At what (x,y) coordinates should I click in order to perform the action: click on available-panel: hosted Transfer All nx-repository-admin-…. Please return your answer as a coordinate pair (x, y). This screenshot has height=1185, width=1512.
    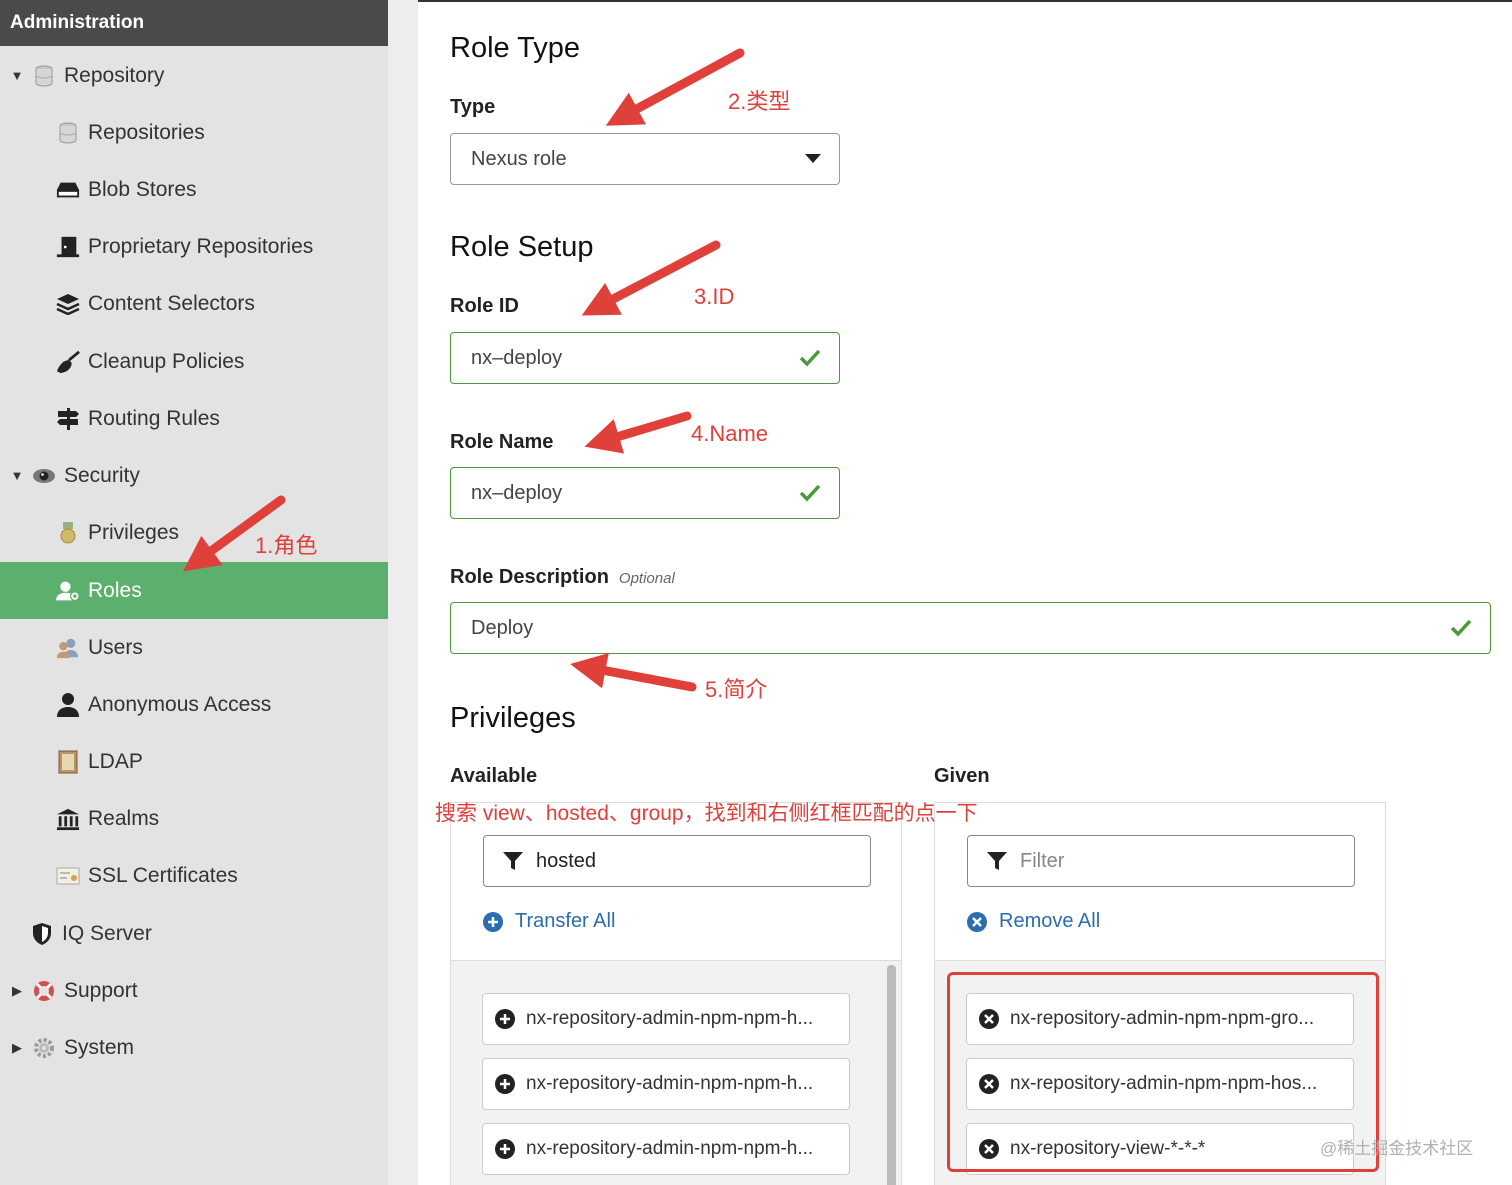
    Looking at the image, I should click on (676, 993).